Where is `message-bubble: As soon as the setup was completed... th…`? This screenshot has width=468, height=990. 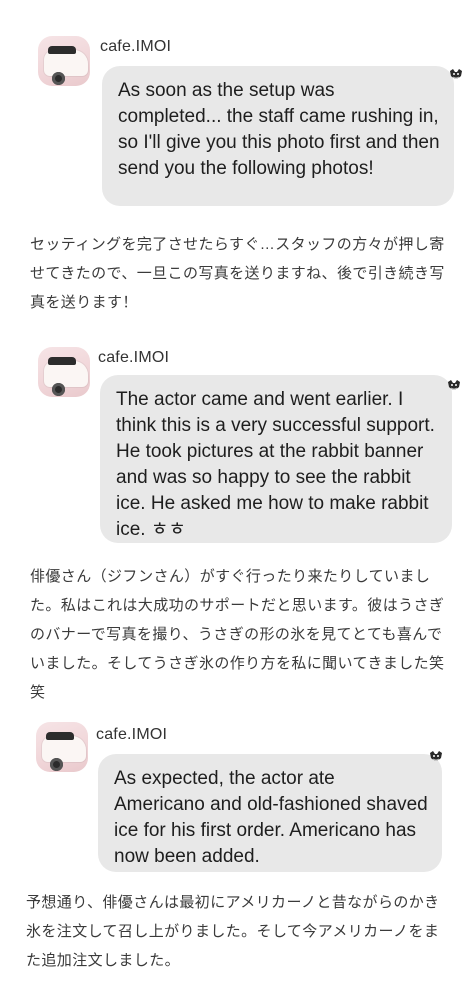 message-bubble: As soon as the setup was completed... th… is located at coordinates (278, 136).